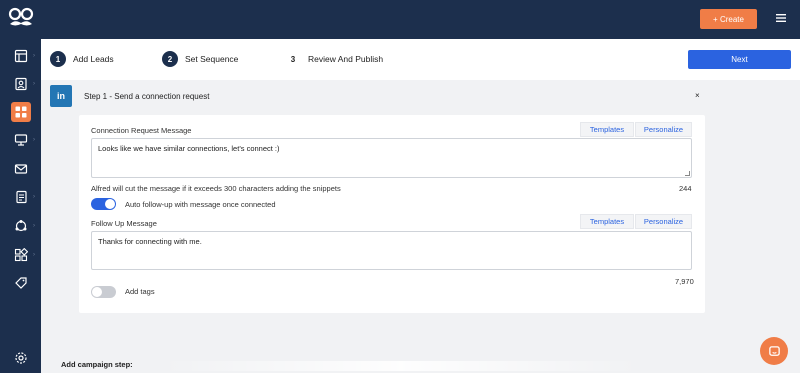 This screenshot has height=373, width=800. I want to click on step-review-publish: 3 Review And Publish, so click(334, 59).